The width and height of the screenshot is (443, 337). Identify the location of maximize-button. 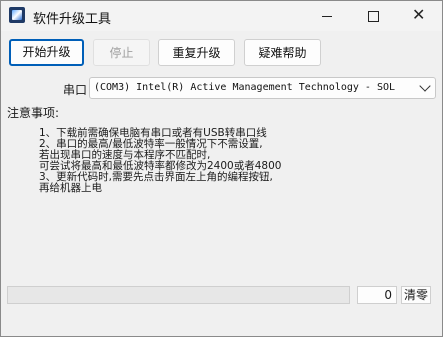
(373, 16).